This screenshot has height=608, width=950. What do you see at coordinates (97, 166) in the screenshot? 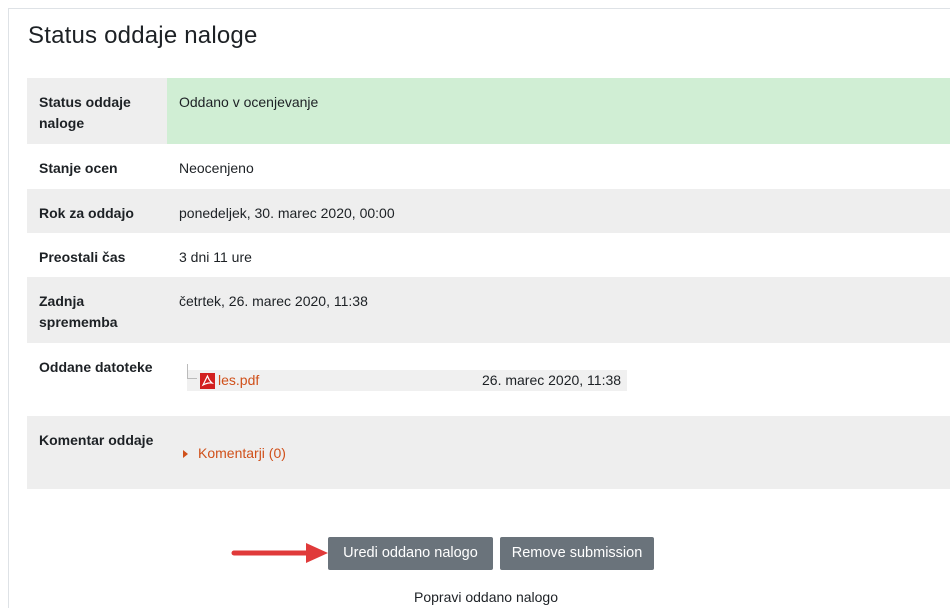
I see `row-label: Stanje ocen` at bounding box center [97, 166].